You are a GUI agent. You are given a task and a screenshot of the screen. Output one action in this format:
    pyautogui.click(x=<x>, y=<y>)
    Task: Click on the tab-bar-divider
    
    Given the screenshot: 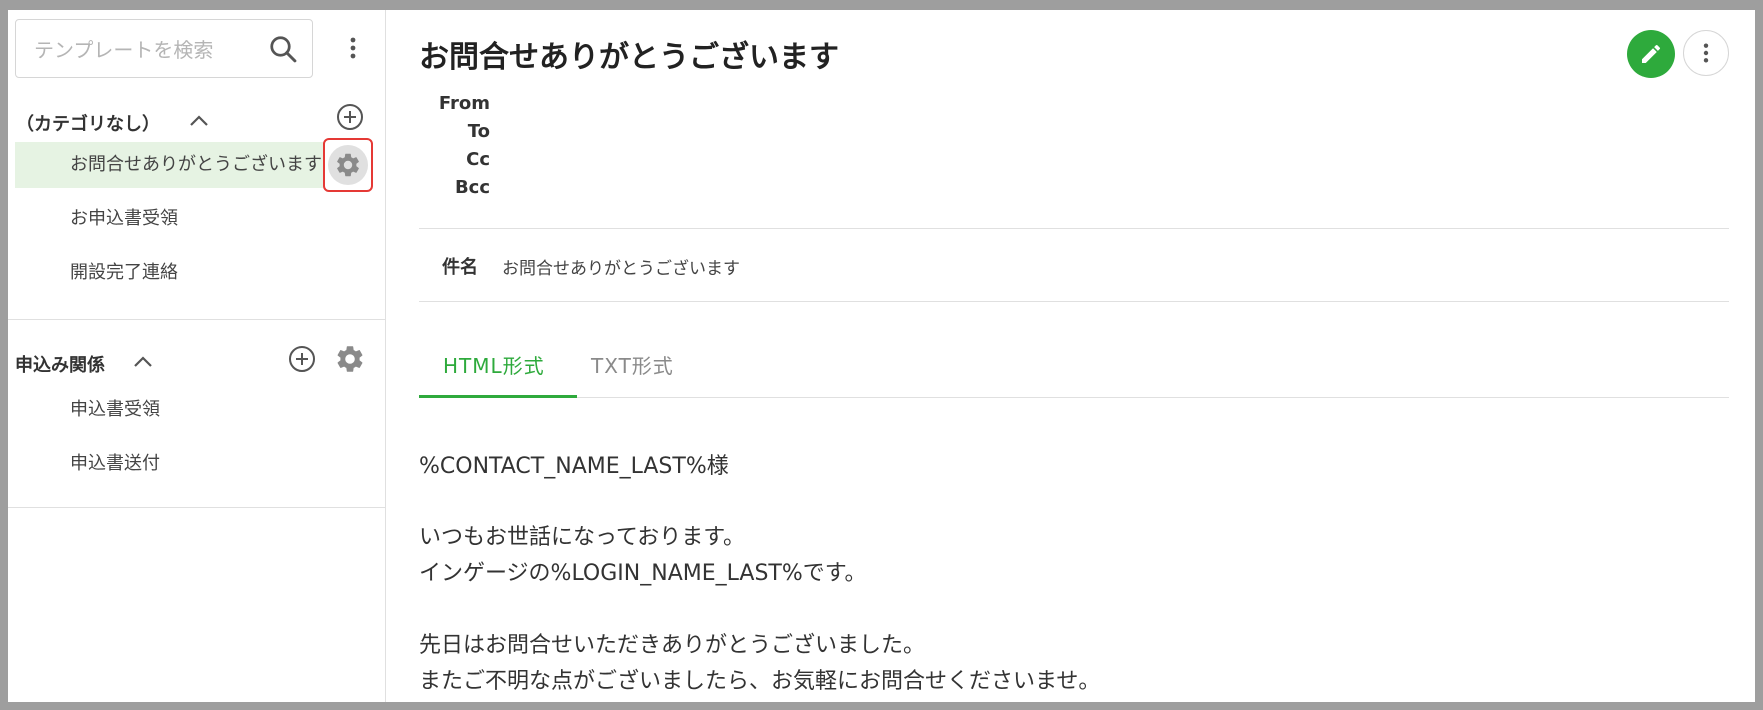 What is the action you would take?
    pyautogui.click(x=1074, y=397)
    